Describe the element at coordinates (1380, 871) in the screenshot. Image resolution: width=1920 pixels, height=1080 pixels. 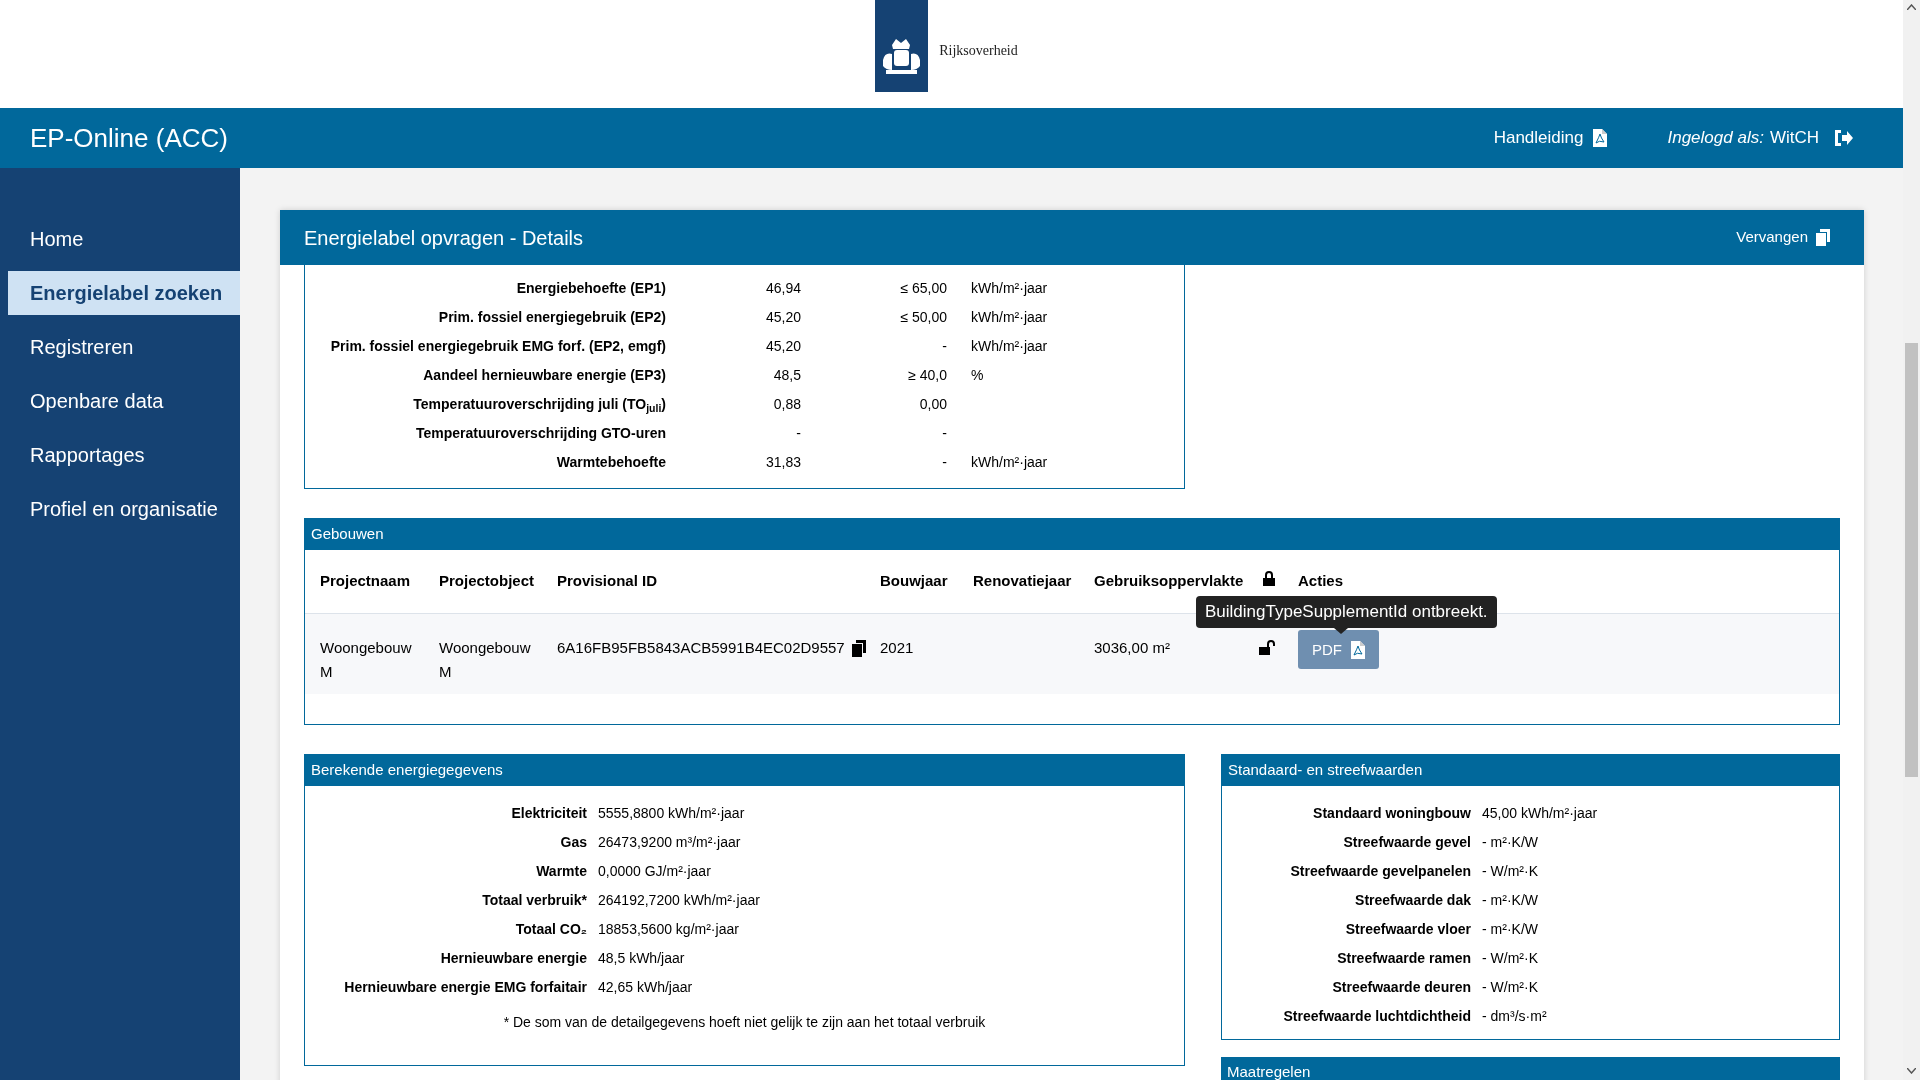
I see `field-label: Streefwaarde gevelpanelen` at that location.